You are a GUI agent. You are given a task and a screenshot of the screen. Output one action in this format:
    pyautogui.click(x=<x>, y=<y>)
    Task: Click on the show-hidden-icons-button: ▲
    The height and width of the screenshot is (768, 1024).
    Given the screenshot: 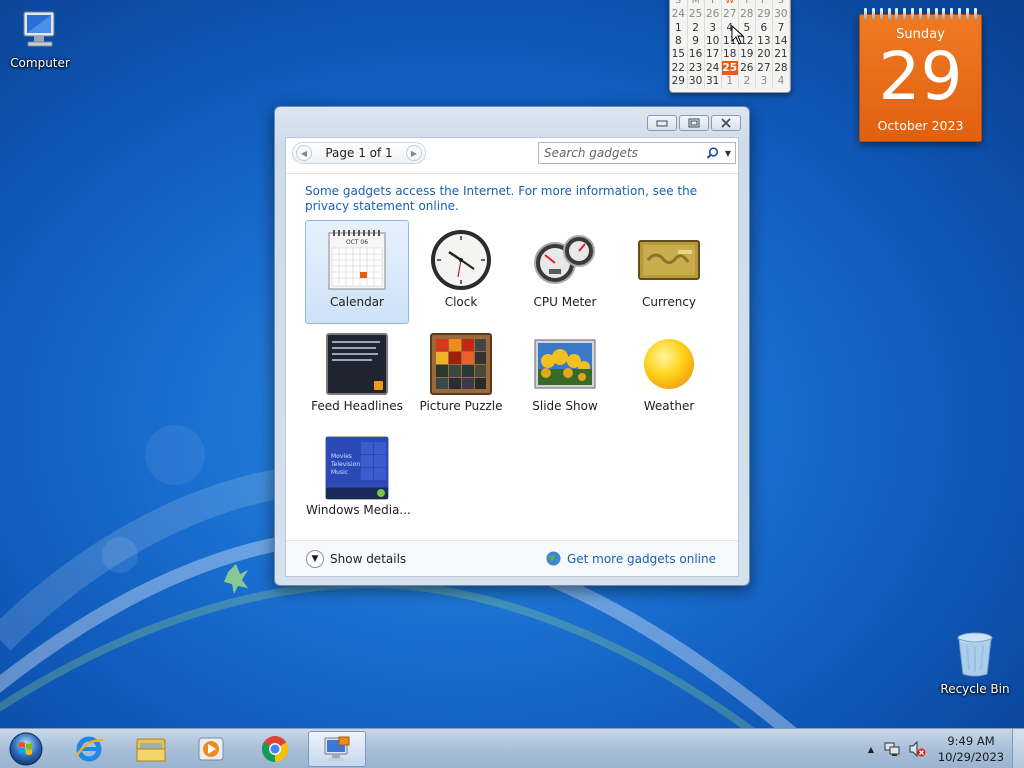 What is the action you would take?
    pyautogui.click(x=871, y=749)
    